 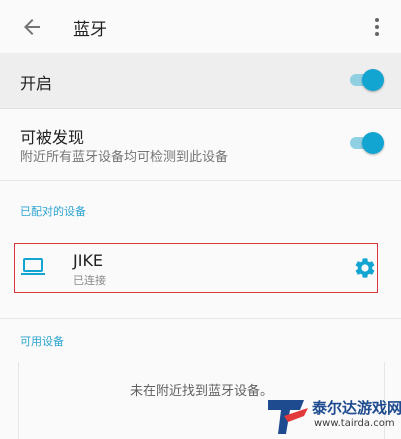 What do you see at coordinates (200, 318) in the screenshot?
I see `section-divider` at bounding box center [200, 318].